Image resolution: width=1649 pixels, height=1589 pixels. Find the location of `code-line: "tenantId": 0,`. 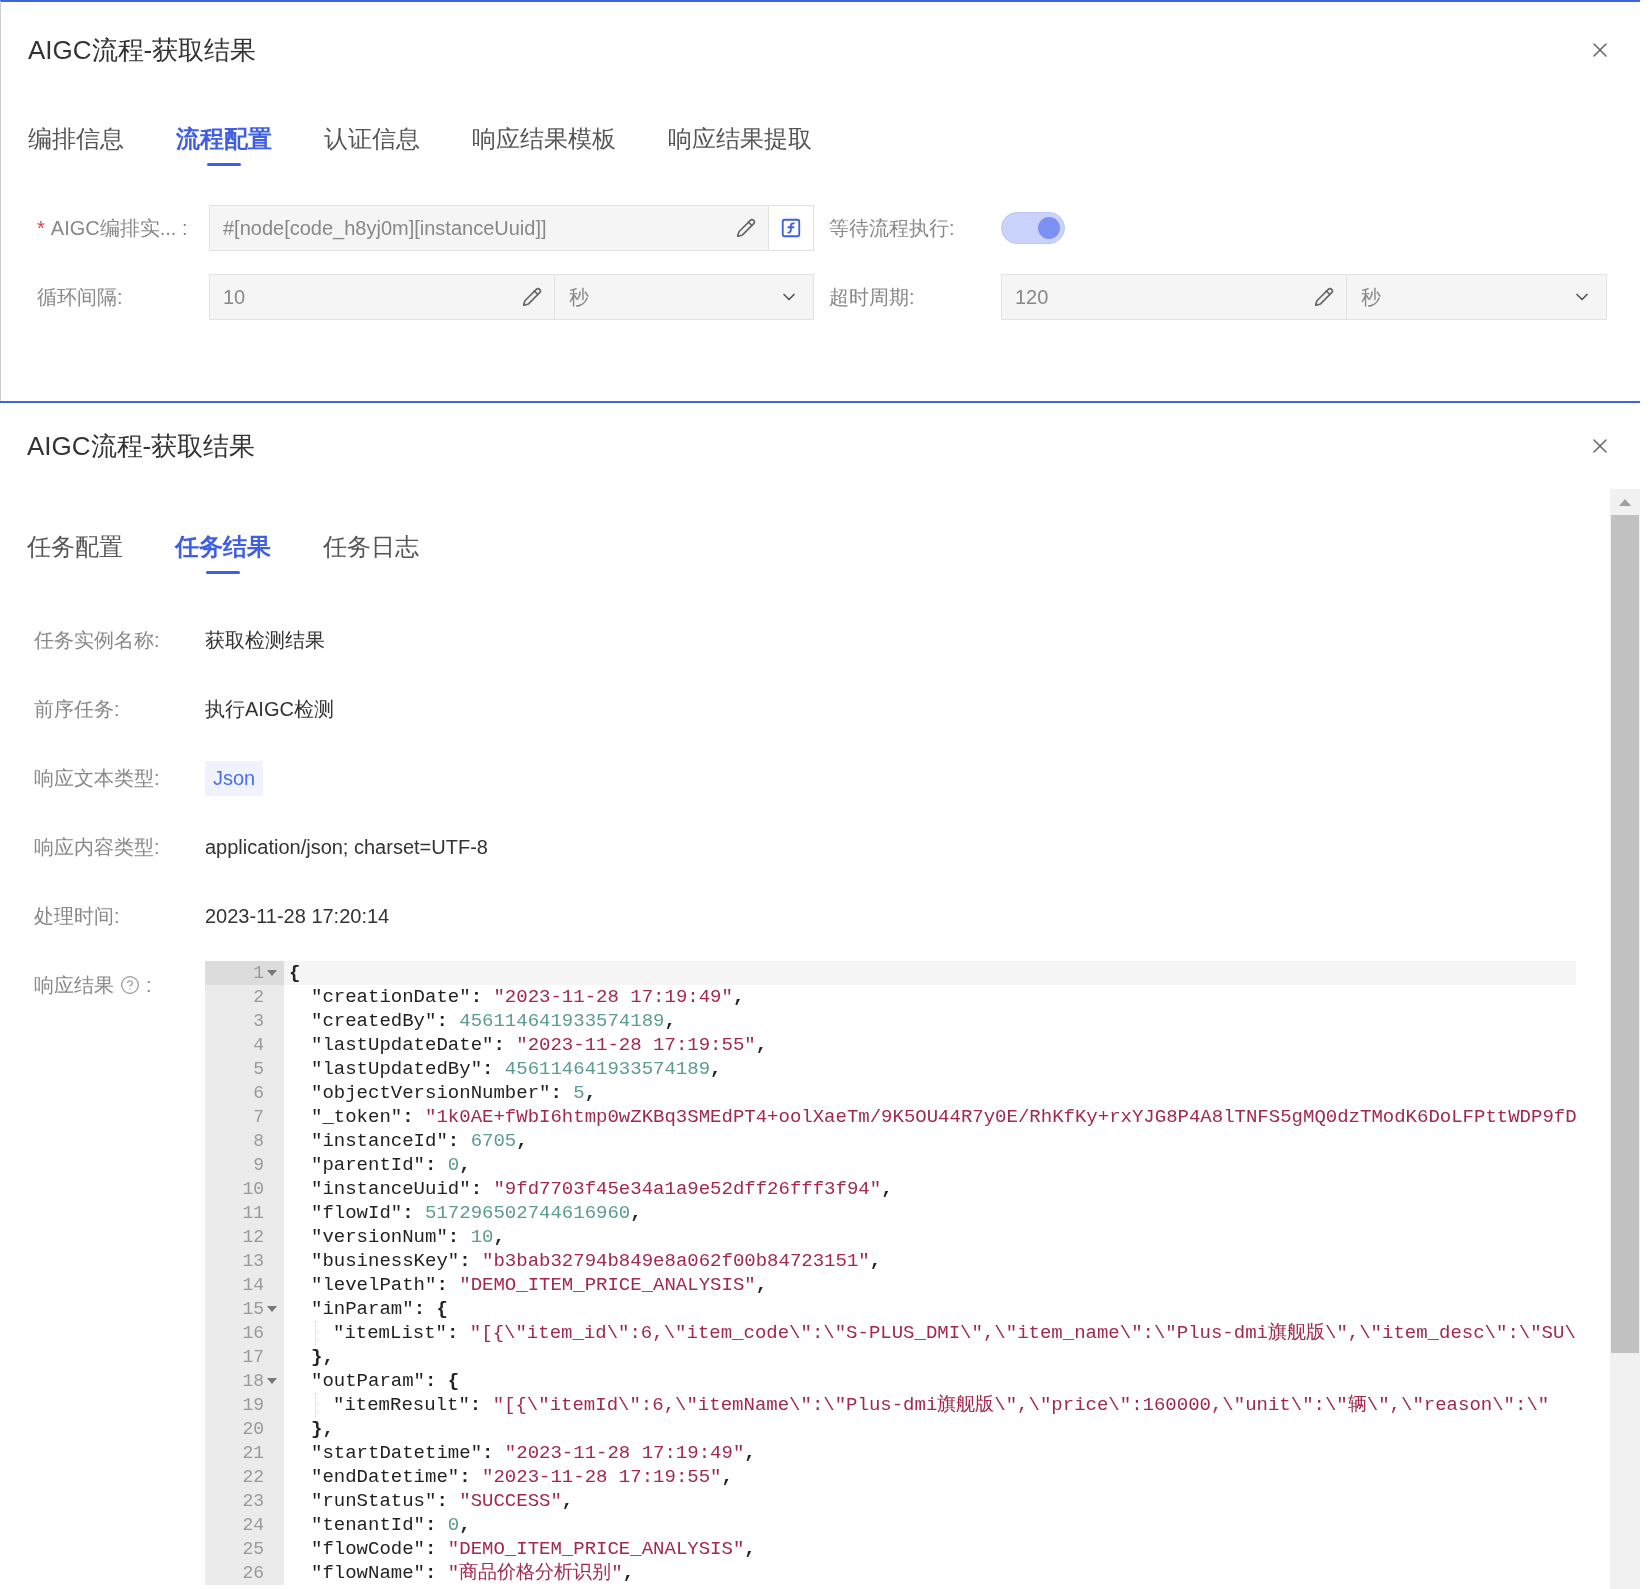

code-line: "tenantId": 0, is located at coordinates (390, 1525).